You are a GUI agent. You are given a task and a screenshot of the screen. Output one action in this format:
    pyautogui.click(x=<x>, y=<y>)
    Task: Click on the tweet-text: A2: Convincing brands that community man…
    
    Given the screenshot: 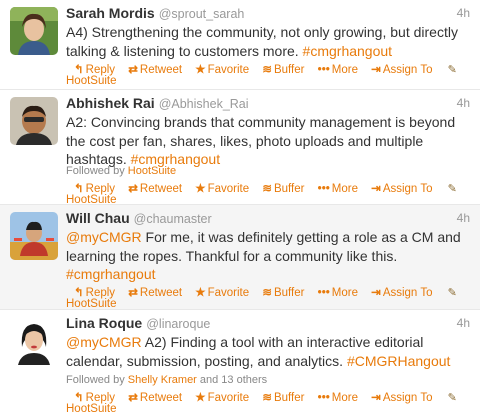 What is the action you would take?
    pyautogui.click(x=267, y=141)
    